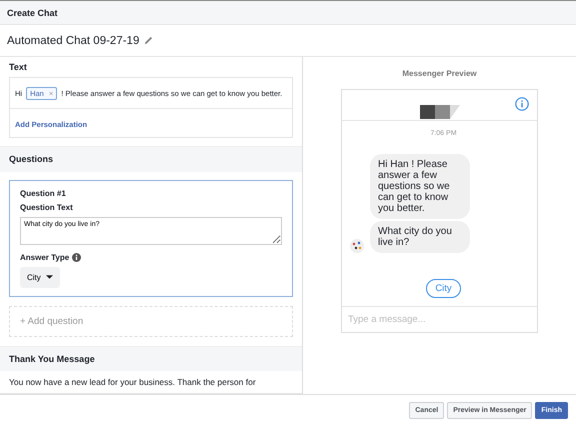  What do you see at coordinates (47, 207) in the screenshot?
I see `field-label: Question Text` at bounding box center [47, 207].